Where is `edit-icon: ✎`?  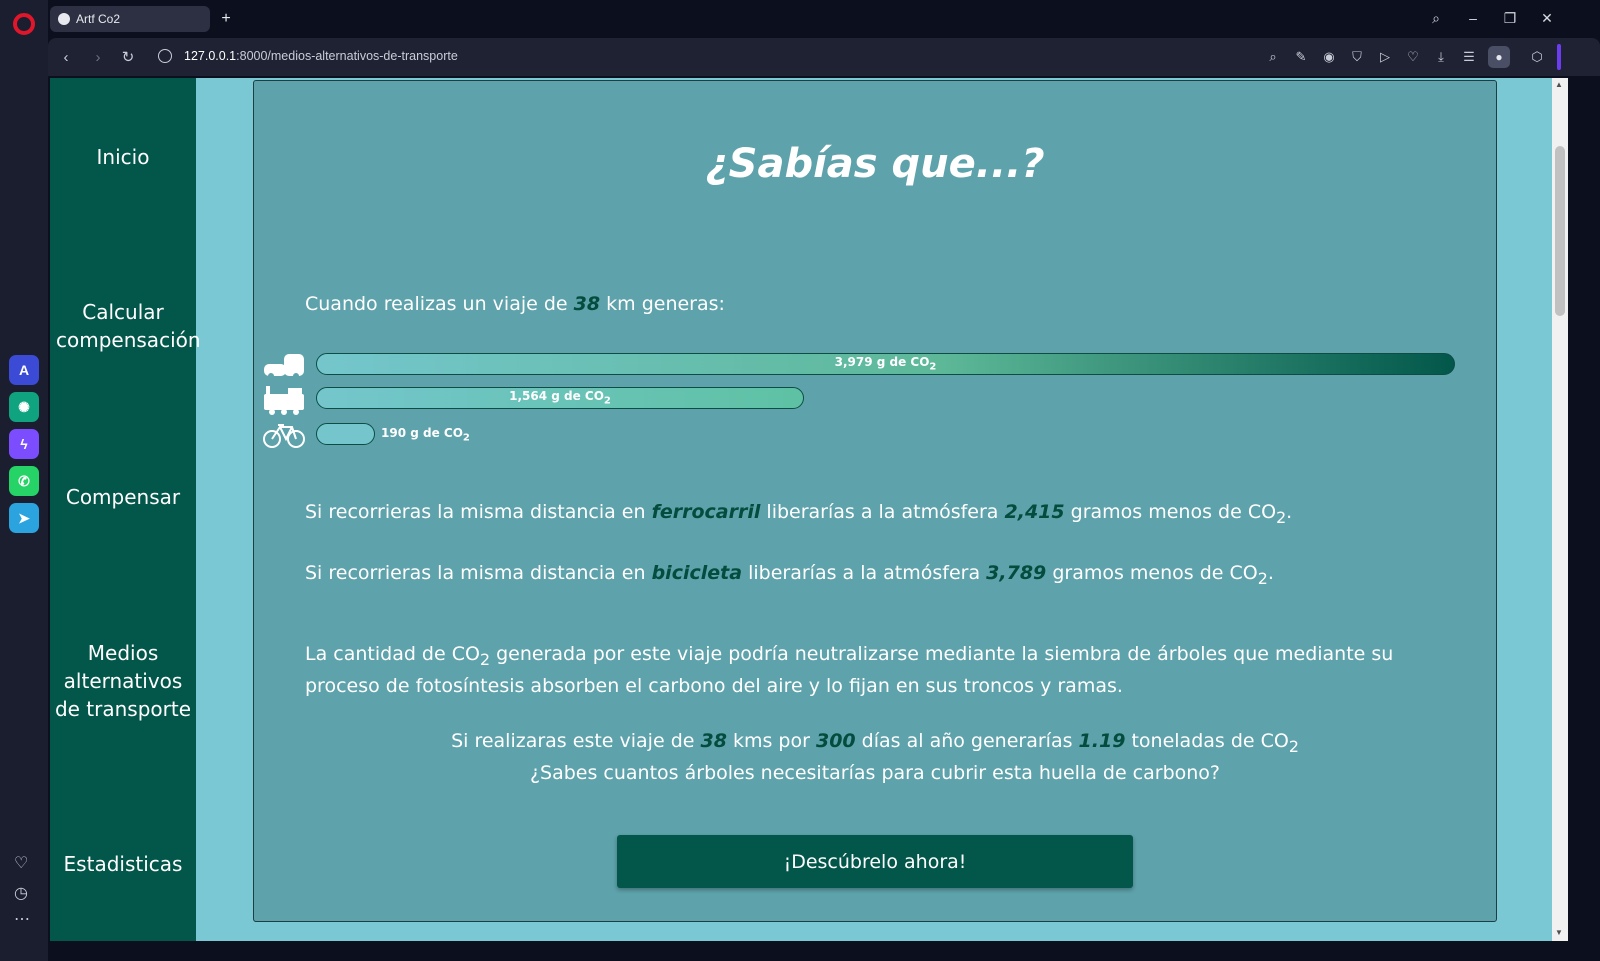 edit-icon: ✎ is located at coordinates (1301, 57).